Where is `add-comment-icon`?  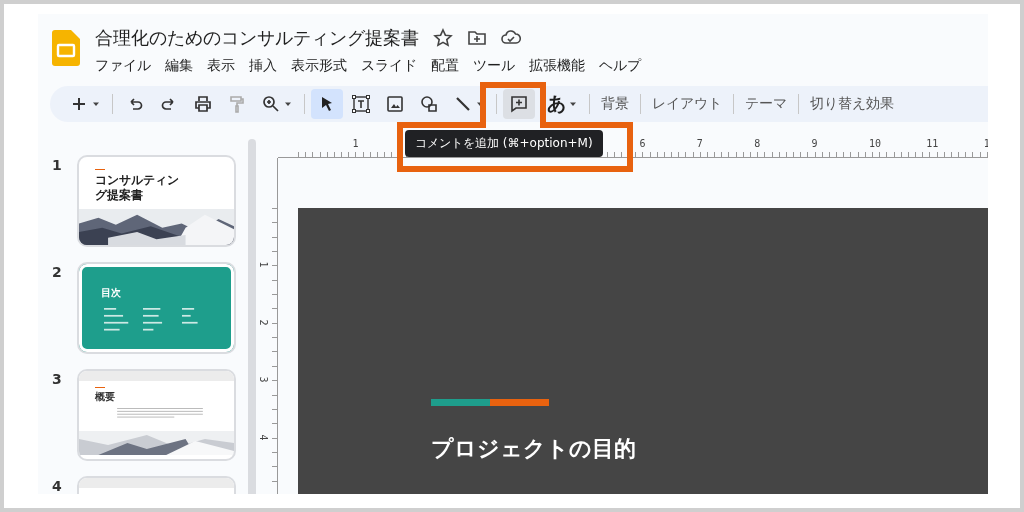
add-comment-icon is located at coordinates (519, 104).